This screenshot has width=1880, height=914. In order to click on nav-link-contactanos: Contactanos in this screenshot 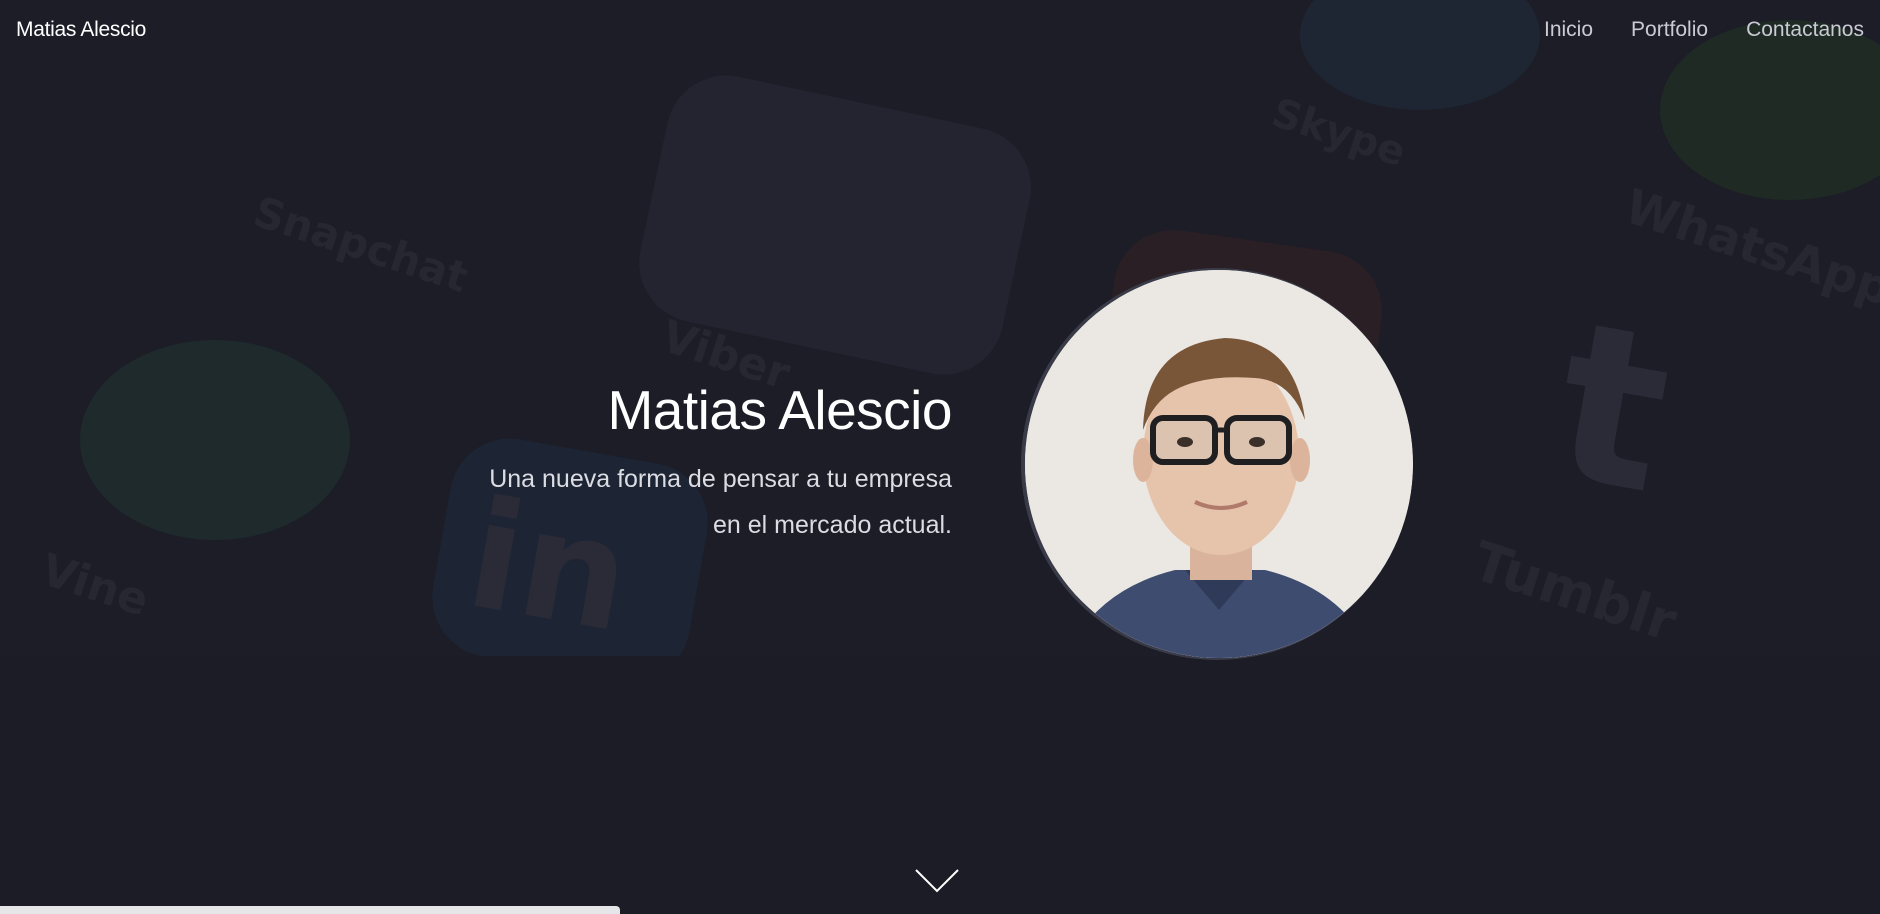, I will do `click(1805, 30)`.